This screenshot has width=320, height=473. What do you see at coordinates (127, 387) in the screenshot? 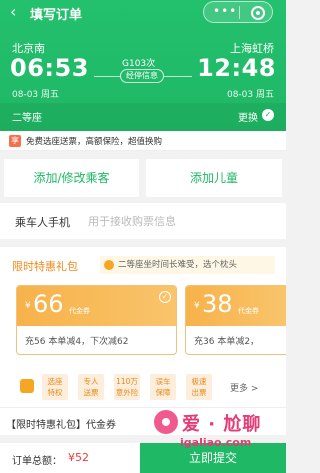
I see `perk-item: 110万 意外险` at bounding box center [127, 387].